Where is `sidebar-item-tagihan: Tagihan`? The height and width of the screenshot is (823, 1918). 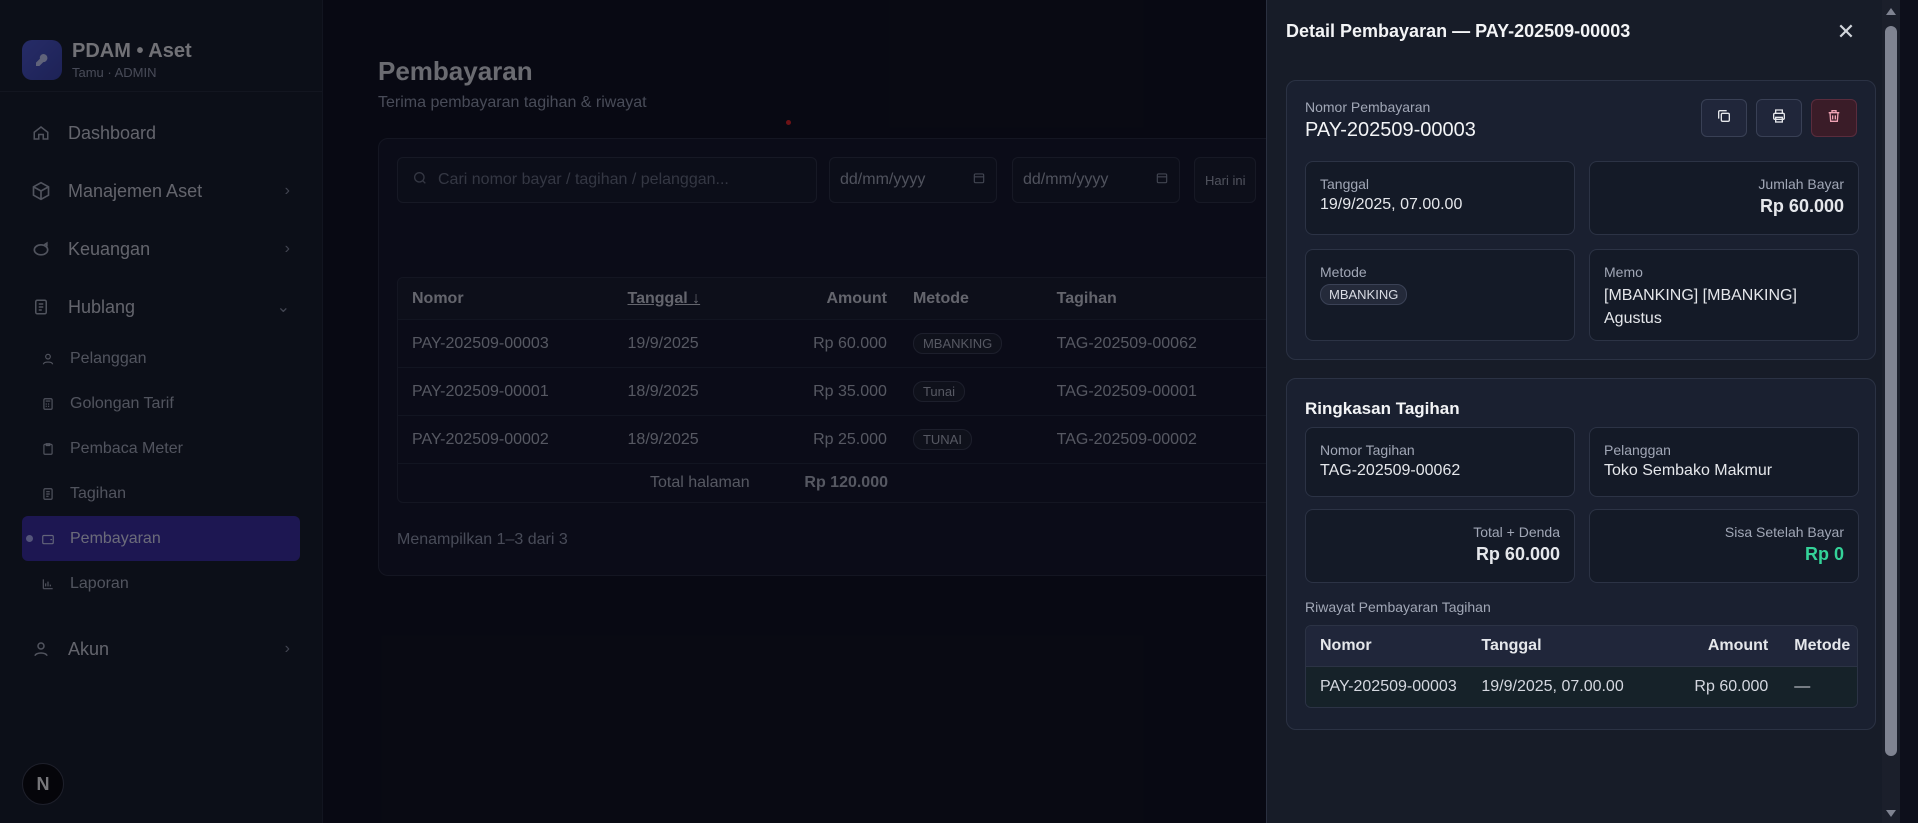
sidebar-item-tagihan: Tagihan is located at coordinates (161, 493).